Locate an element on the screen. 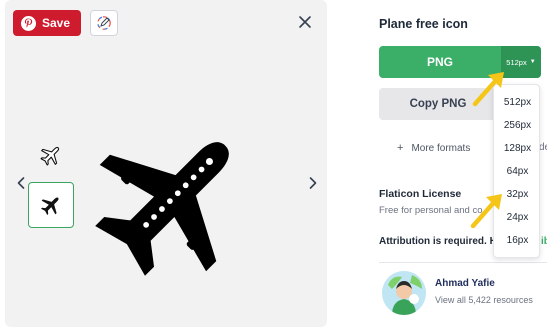  author-avatar-image is located at coordinates (404, 293).